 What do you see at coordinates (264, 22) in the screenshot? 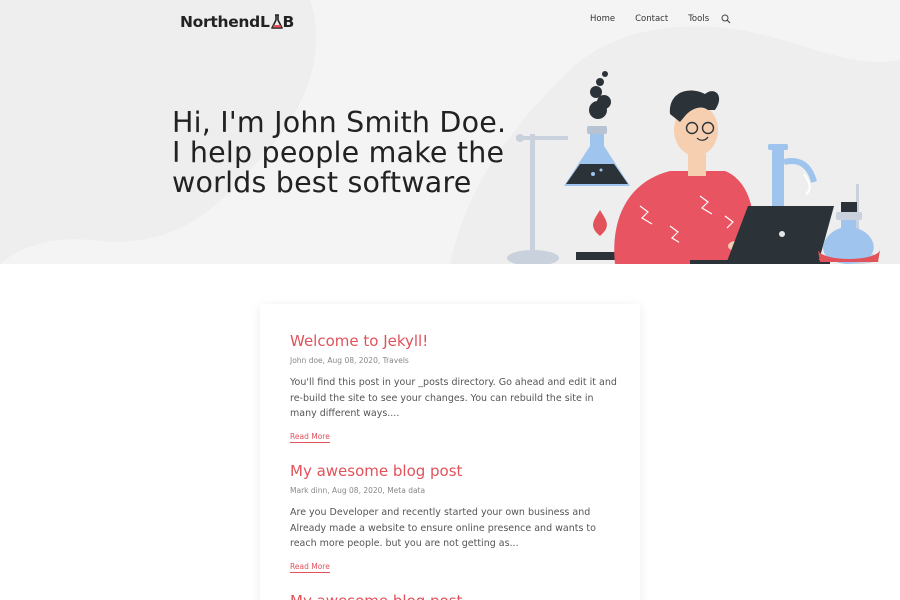
I see `logo-letter-l: L` at bounding box center [264, 22].